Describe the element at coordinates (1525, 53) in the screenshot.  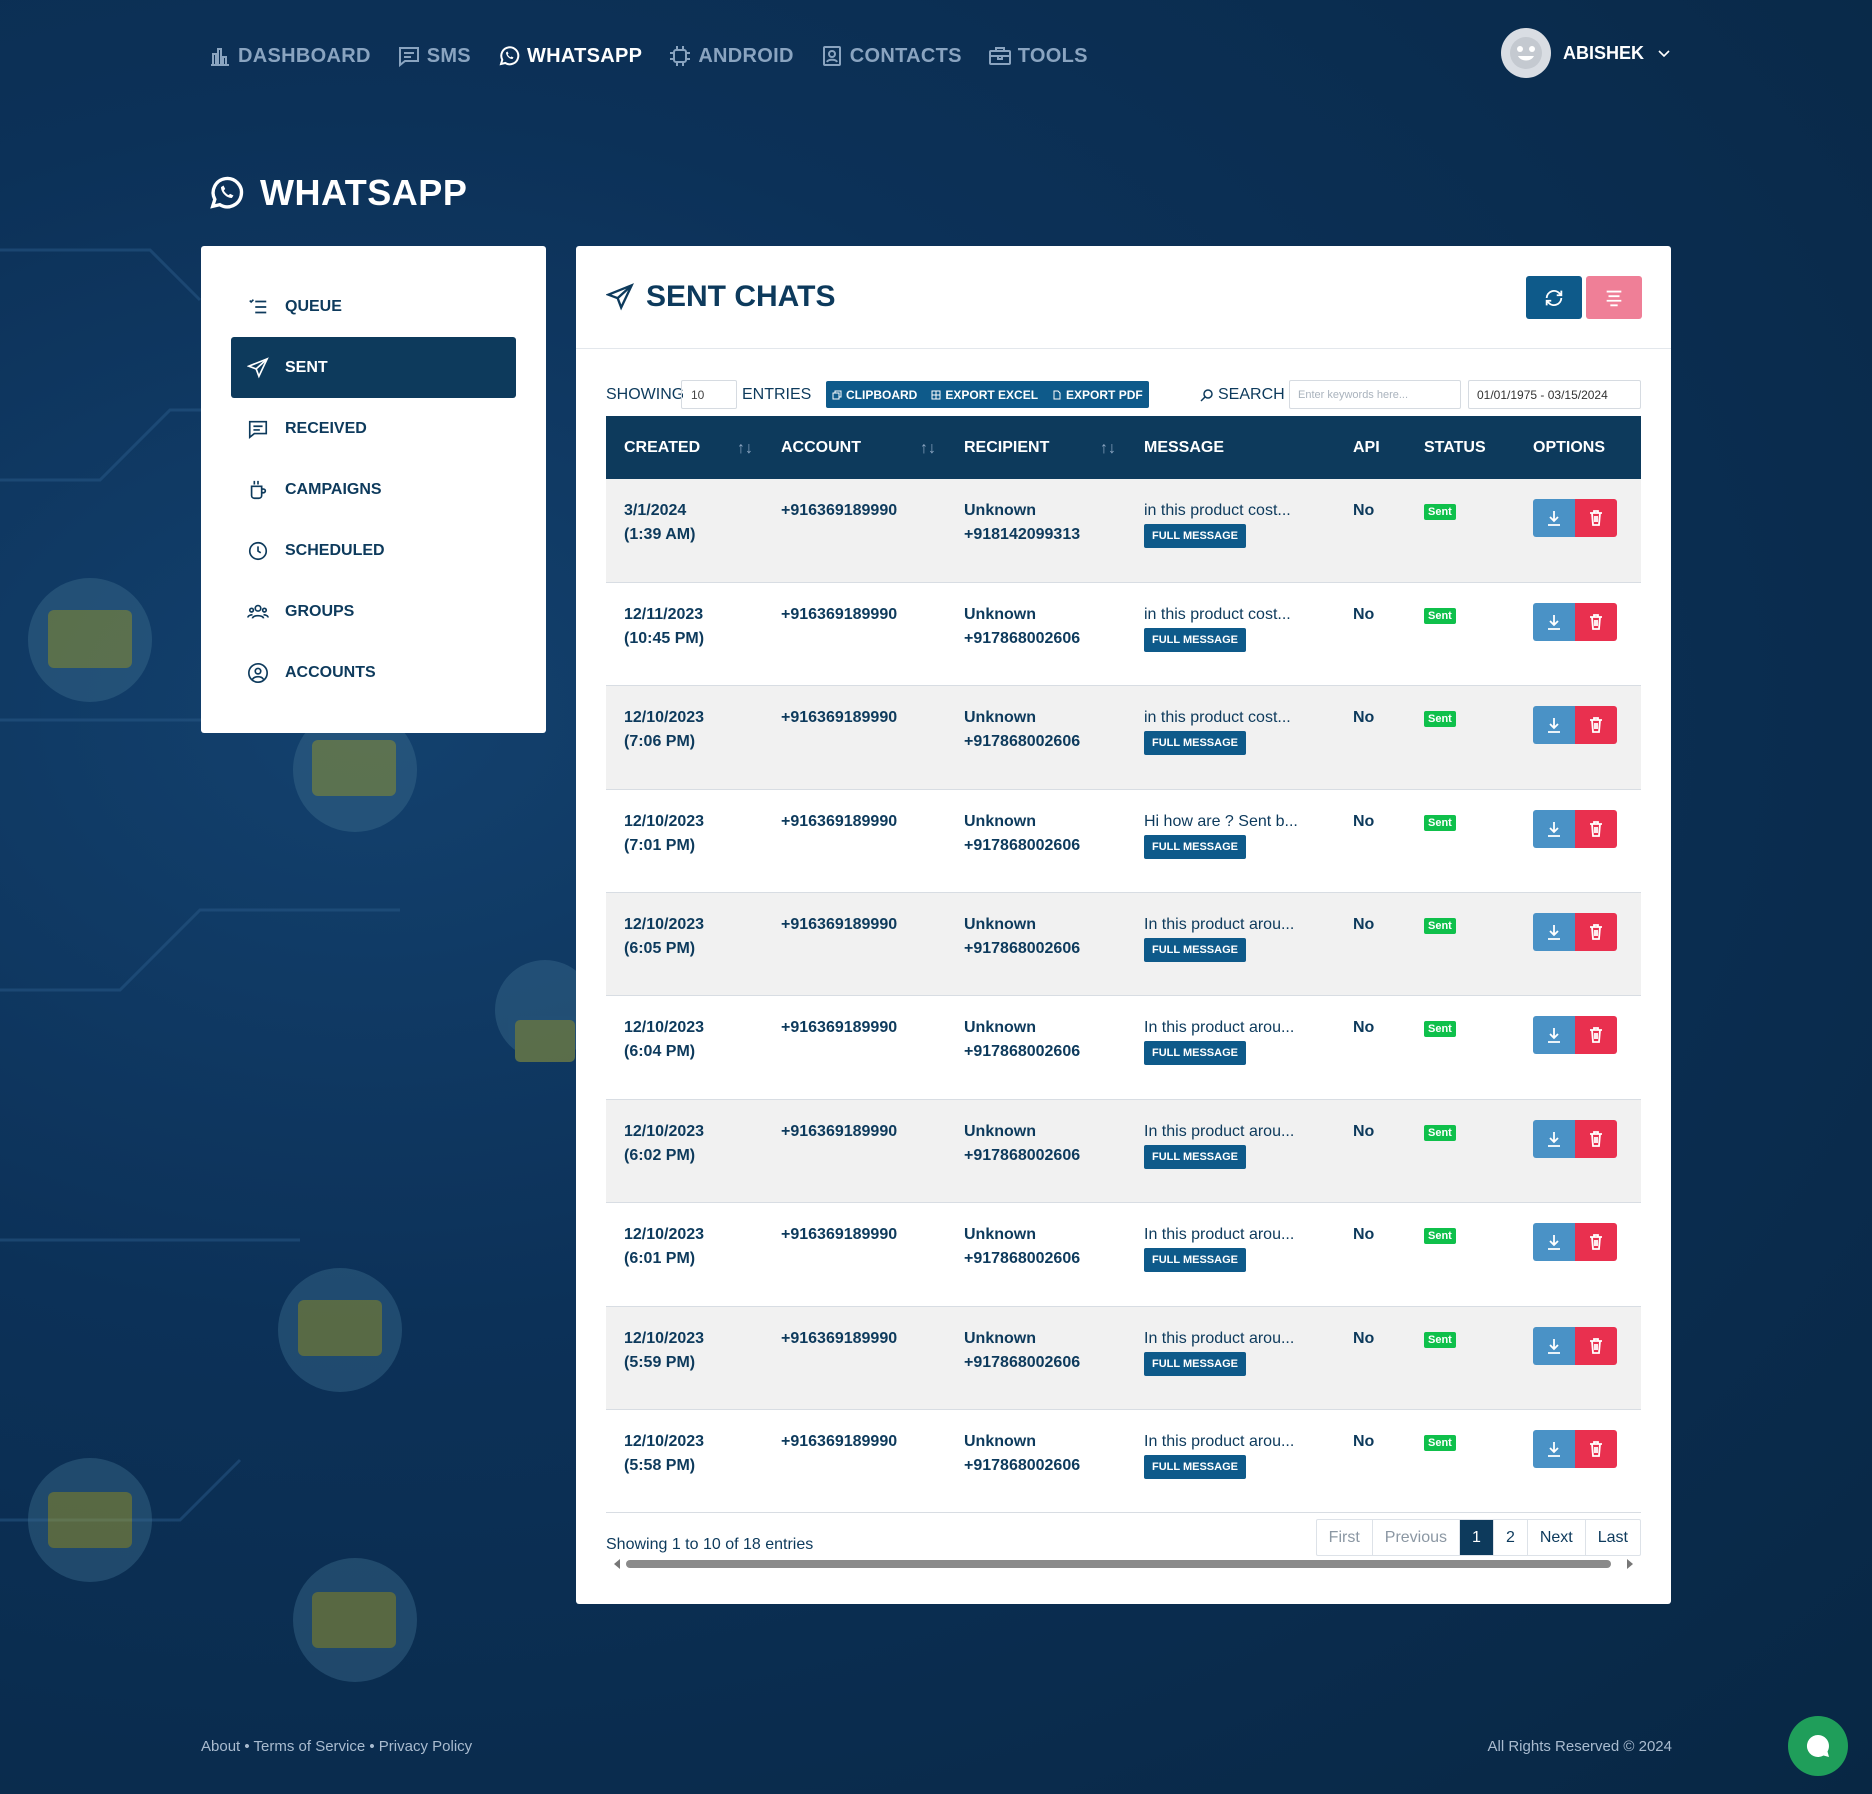
I see `avatar` at that location.